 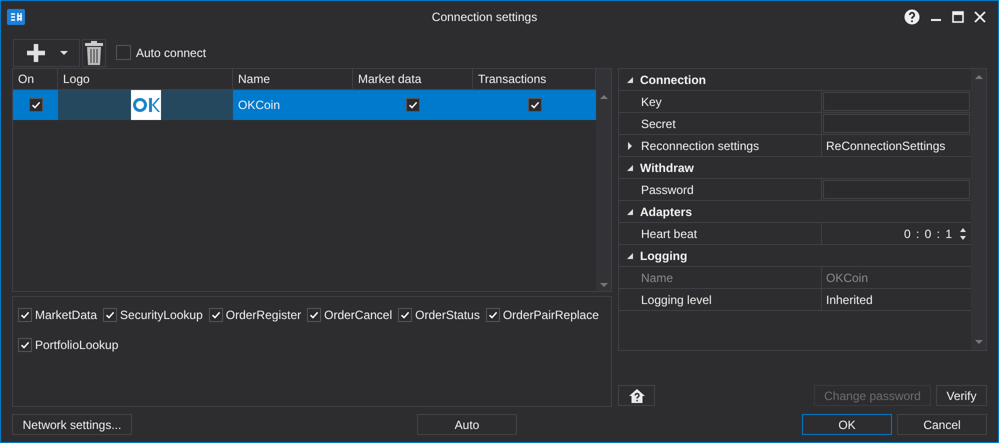 I want to click on help-home-button, so click(x=636, y=395).